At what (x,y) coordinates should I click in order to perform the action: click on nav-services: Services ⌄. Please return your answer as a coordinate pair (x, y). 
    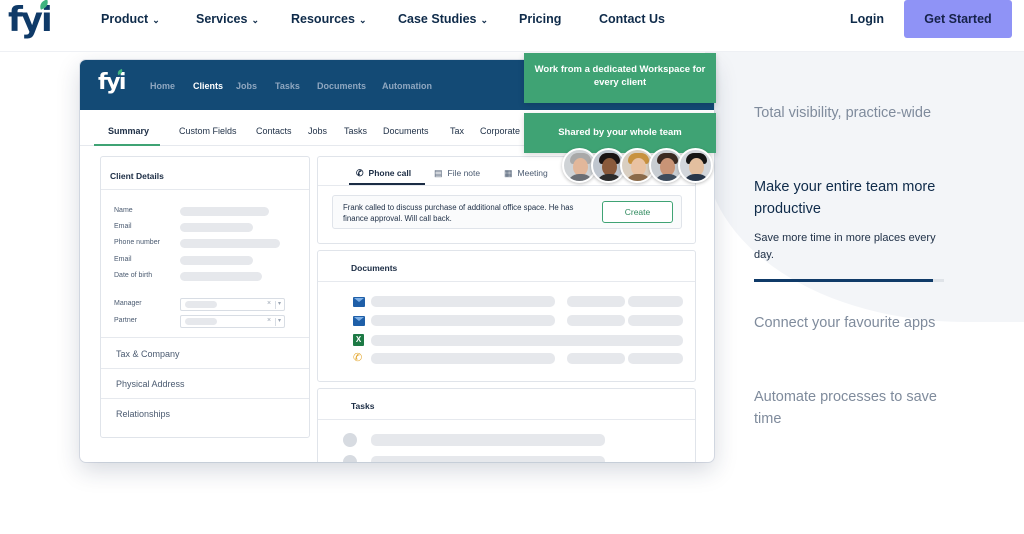
    Looking at the image, I should click on (227, 19).